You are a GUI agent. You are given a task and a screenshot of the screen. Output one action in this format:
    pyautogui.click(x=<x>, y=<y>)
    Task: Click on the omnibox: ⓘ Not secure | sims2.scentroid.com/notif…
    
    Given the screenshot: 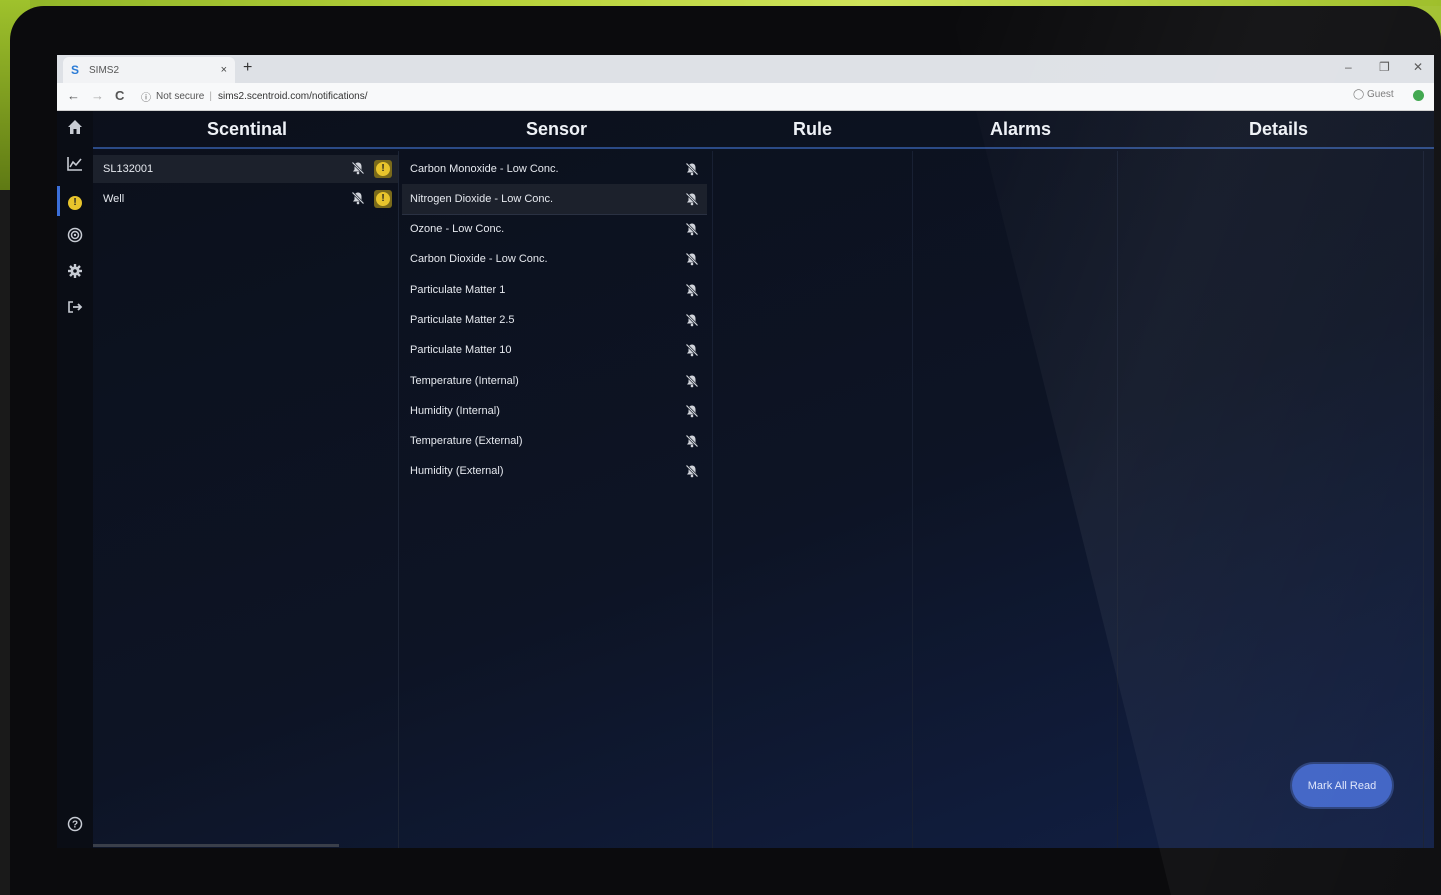 What is the action you would take?
    pyautogui.click(x=254, y=96)
    